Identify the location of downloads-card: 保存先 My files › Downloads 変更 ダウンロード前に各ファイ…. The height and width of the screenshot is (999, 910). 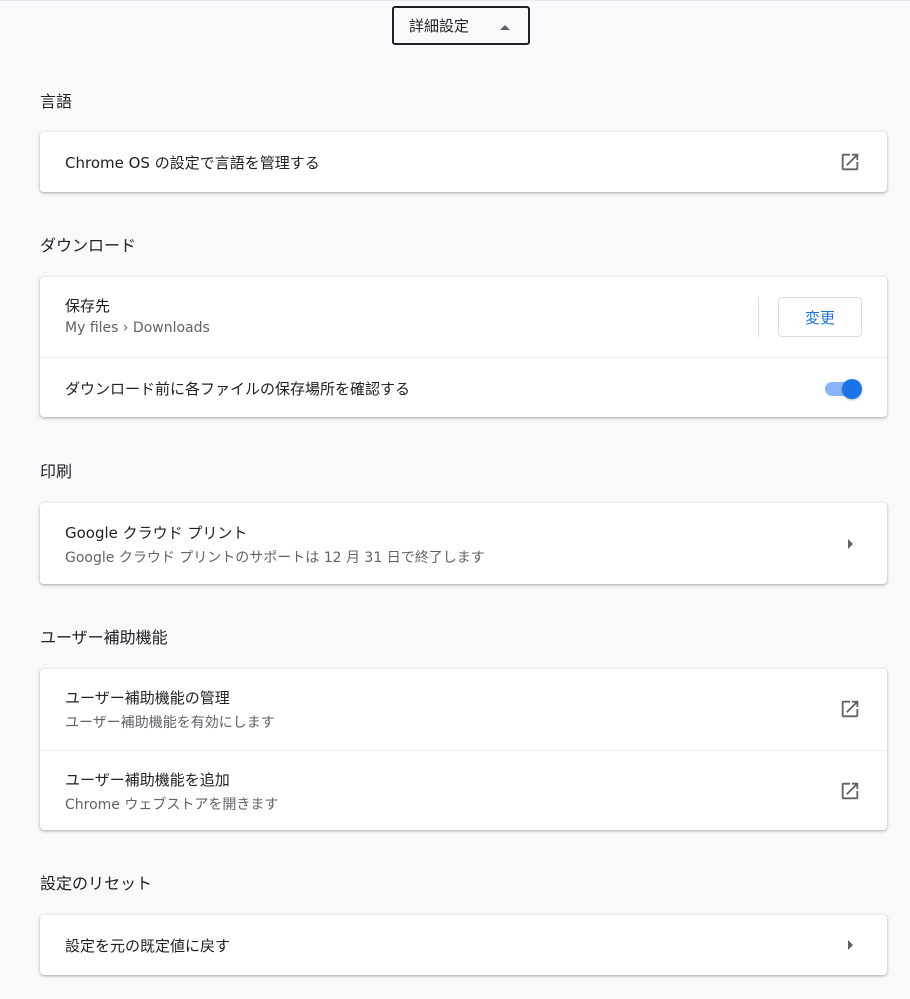
(463, 347).